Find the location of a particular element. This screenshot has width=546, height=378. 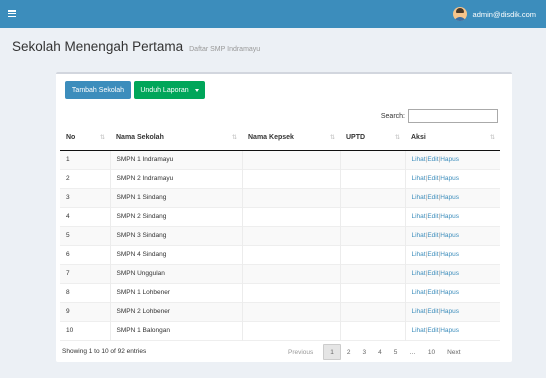

cell-no: 10 is located at coordinates (85, 330).